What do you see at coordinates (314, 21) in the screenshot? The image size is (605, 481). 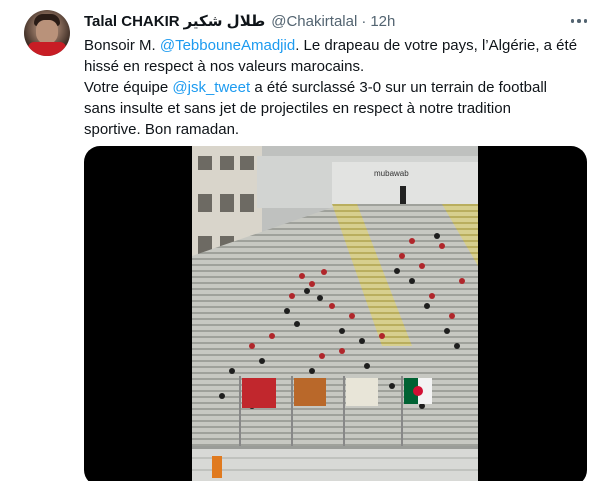 I see `user-handle: @Chakirtalal` at bounding box center [314, 21].